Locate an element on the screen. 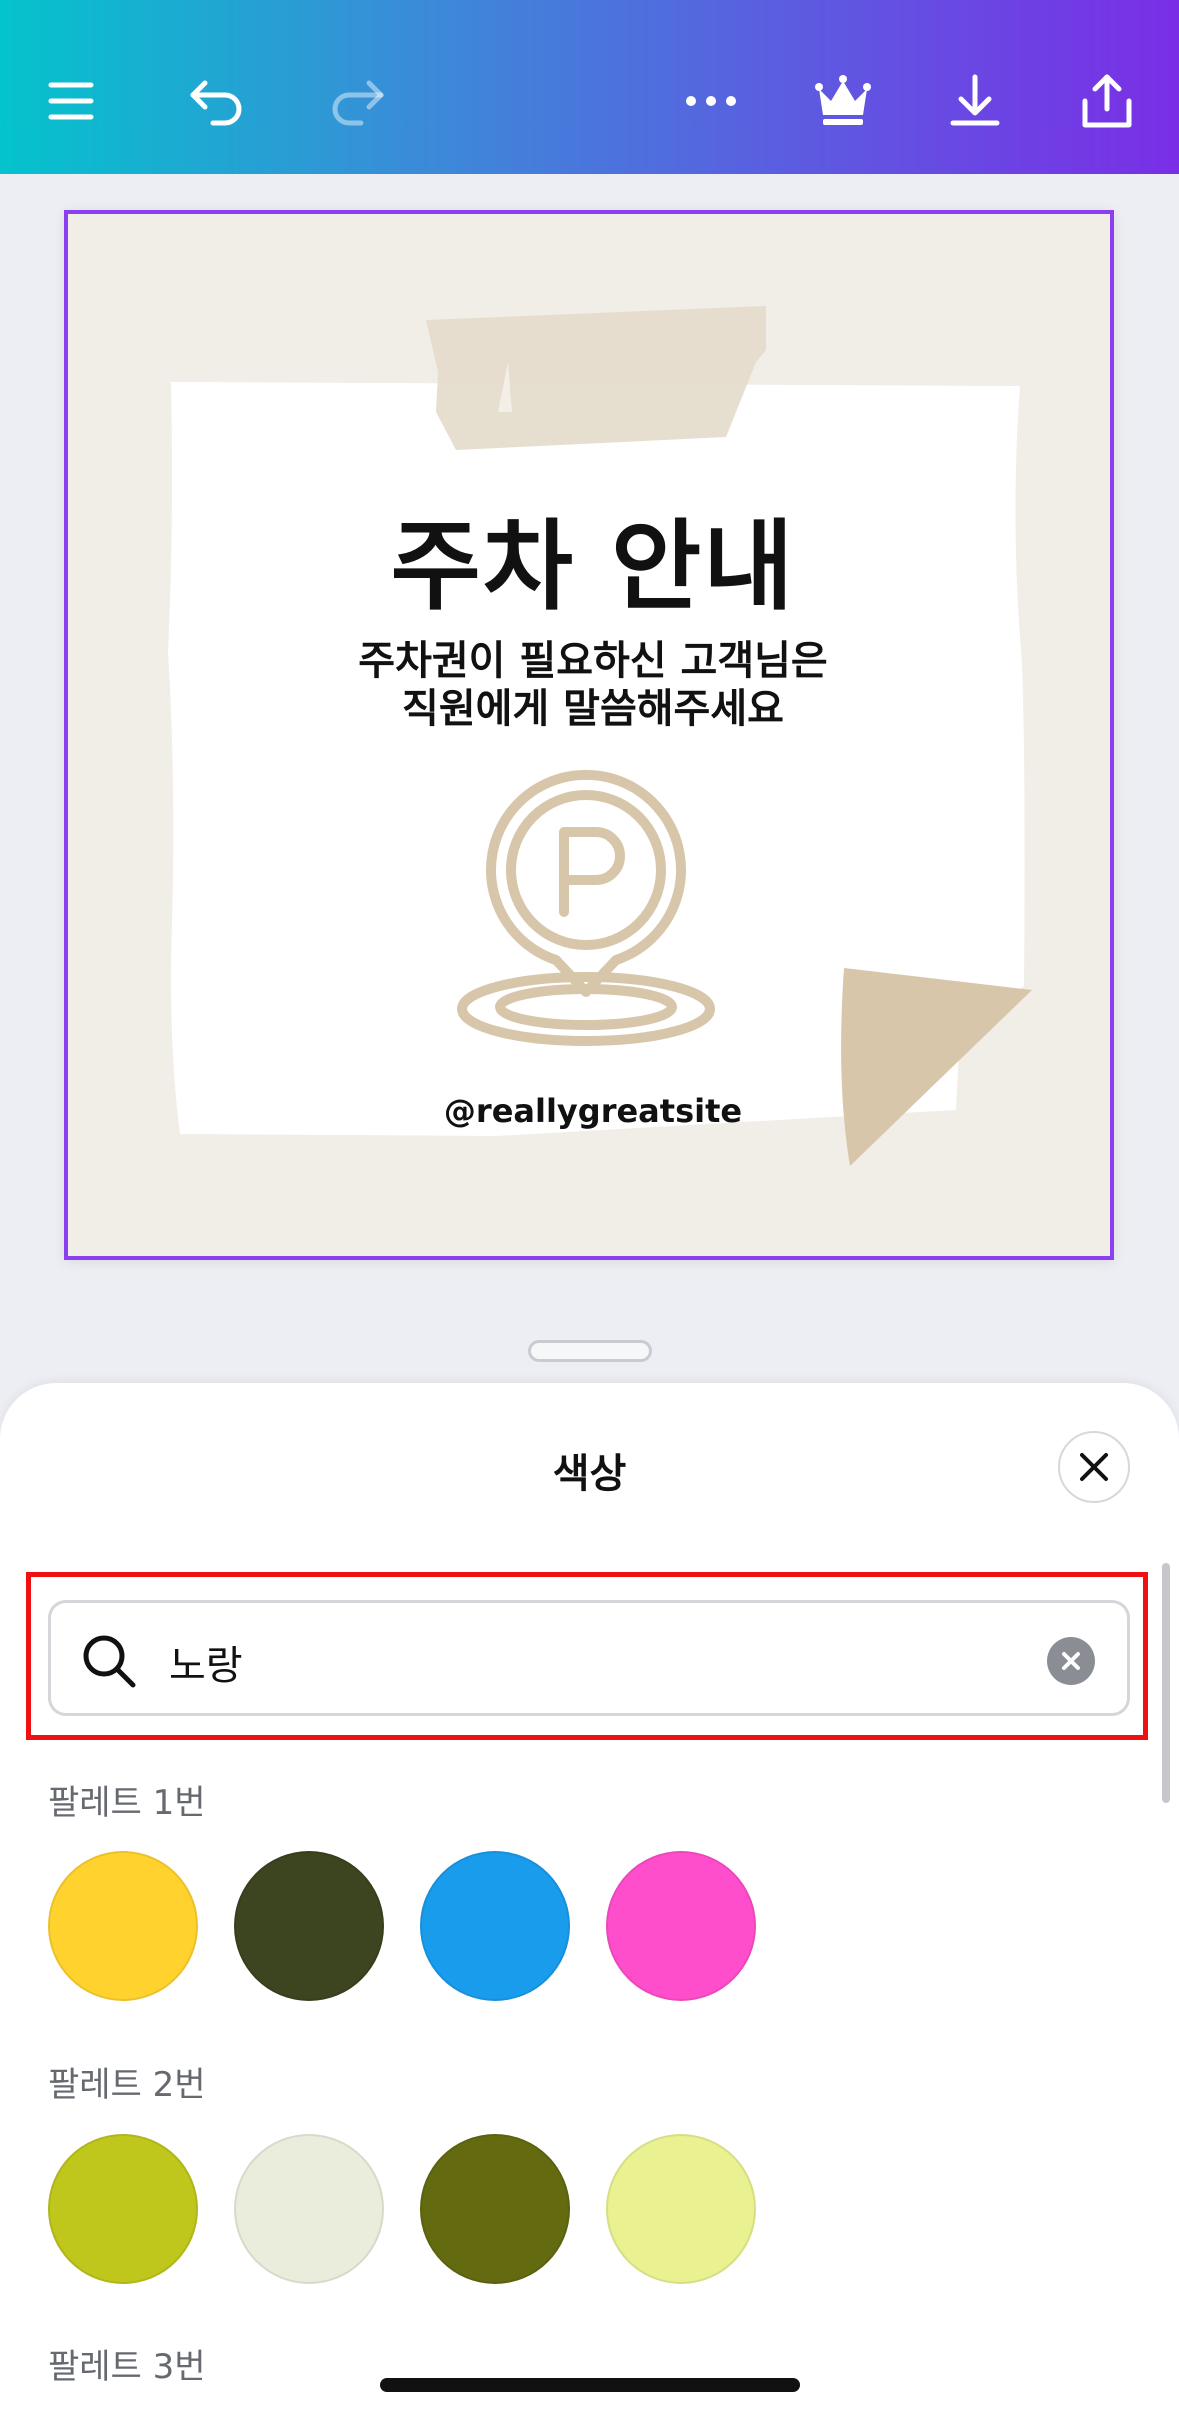  redo-icon is located at coordinates (358, 103).